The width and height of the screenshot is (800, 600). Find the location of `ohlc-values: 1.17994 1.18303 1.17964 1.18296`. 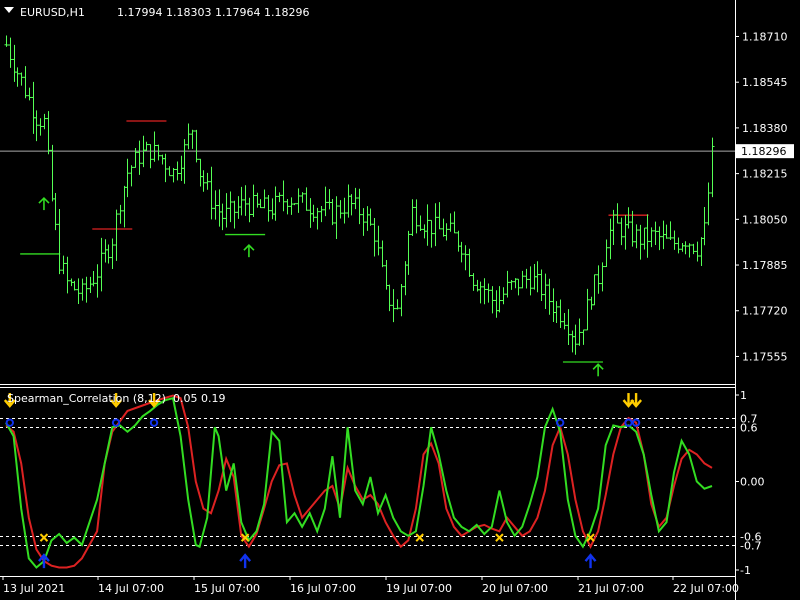

ohlc-values: 1.17994 1.18303 1.17964 1.18296 is located at coordinates (213, 12).